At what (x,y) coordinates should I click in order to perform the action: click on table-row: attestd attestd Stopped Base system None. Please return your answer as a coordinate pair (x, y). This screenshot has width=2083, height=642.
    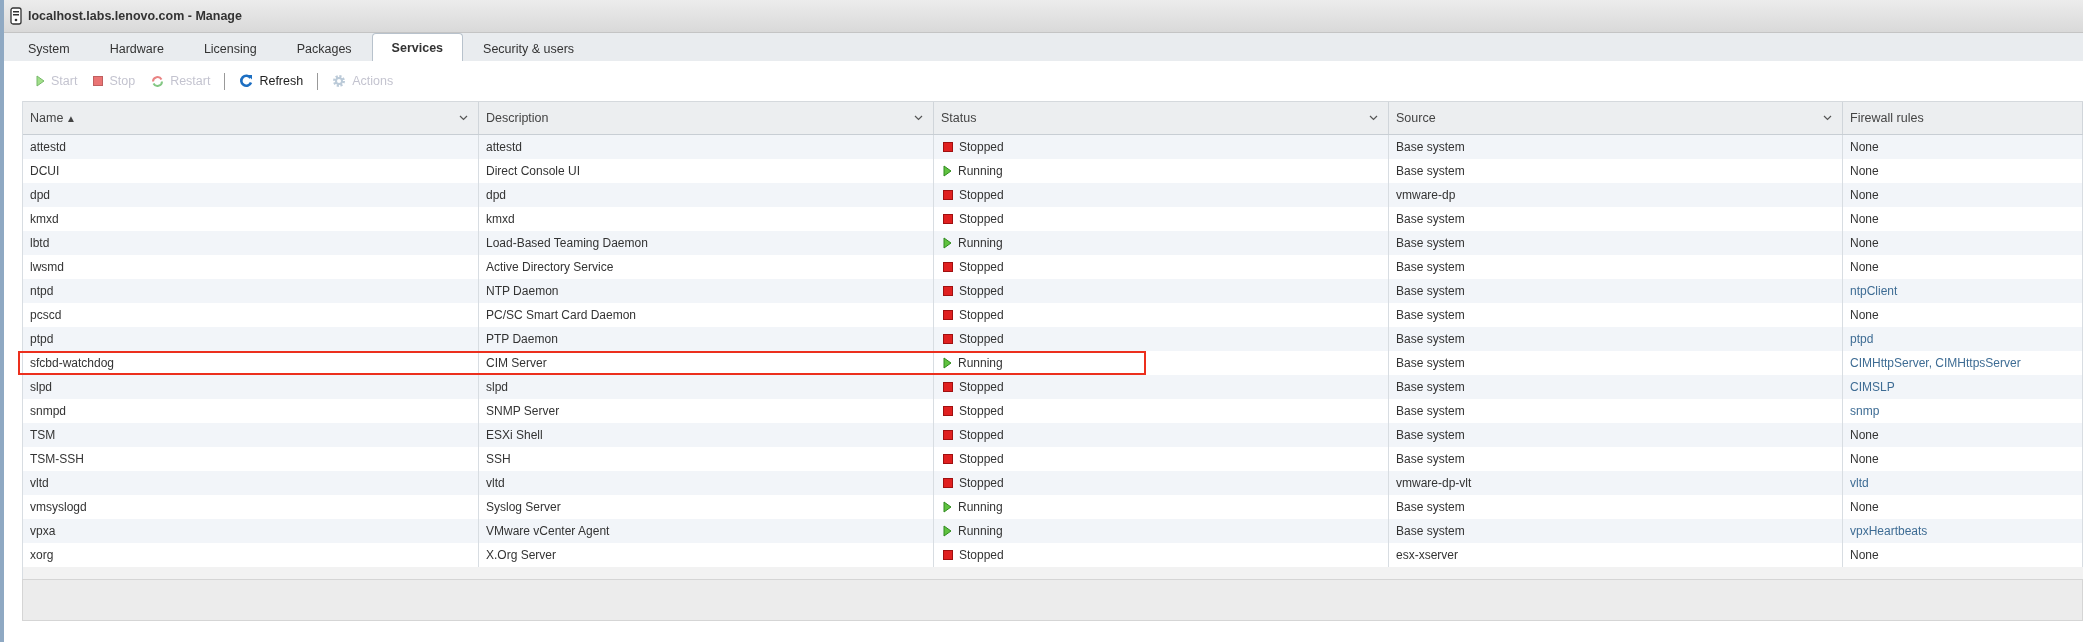
    Looking at the image, I should click on (1053, 147).